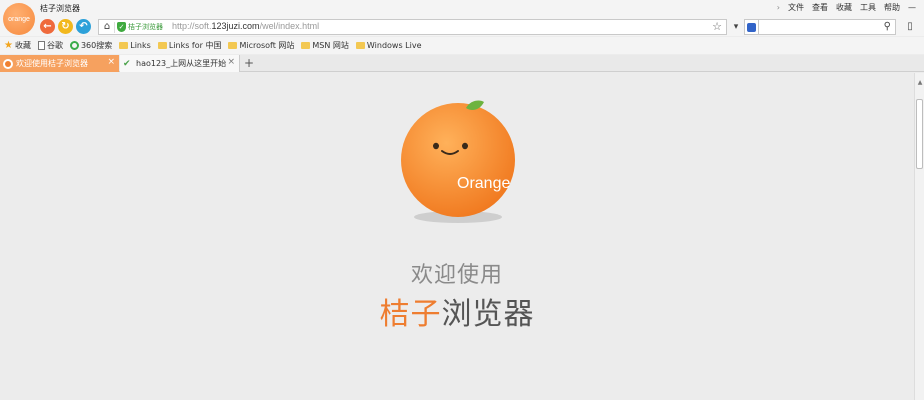 This screenshot has width=924, height=400. Describe the element at coordinates (717, 26) in the screenshot. I see `bookmark-star-icon: ☆` at that location.